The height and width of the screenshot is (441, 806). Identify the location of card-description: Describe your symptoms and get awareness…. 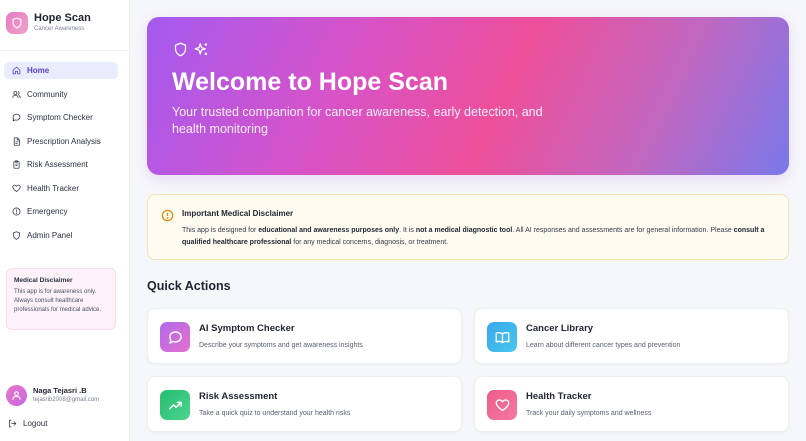
(281, 345).